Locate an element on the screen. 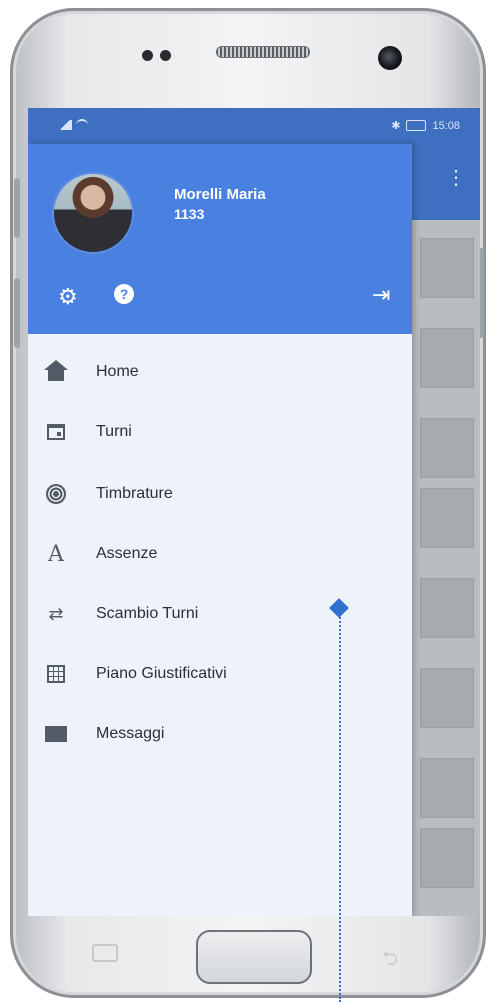  status-right: ✱ 15:08 is located at coordinates (425, 126).